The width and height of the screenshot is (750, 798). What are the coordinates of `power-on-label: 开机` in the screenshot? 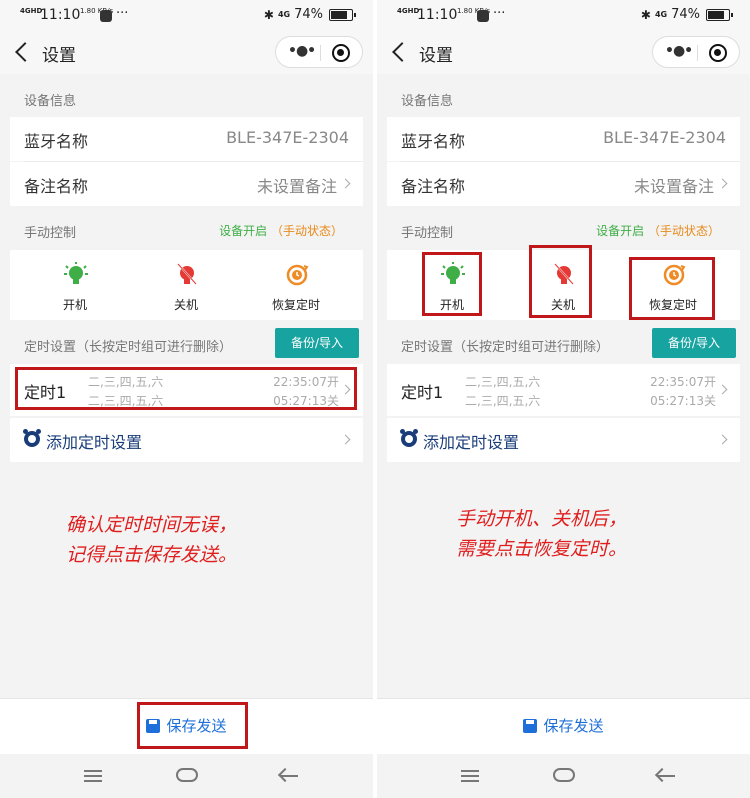 It's located at (74, 305).